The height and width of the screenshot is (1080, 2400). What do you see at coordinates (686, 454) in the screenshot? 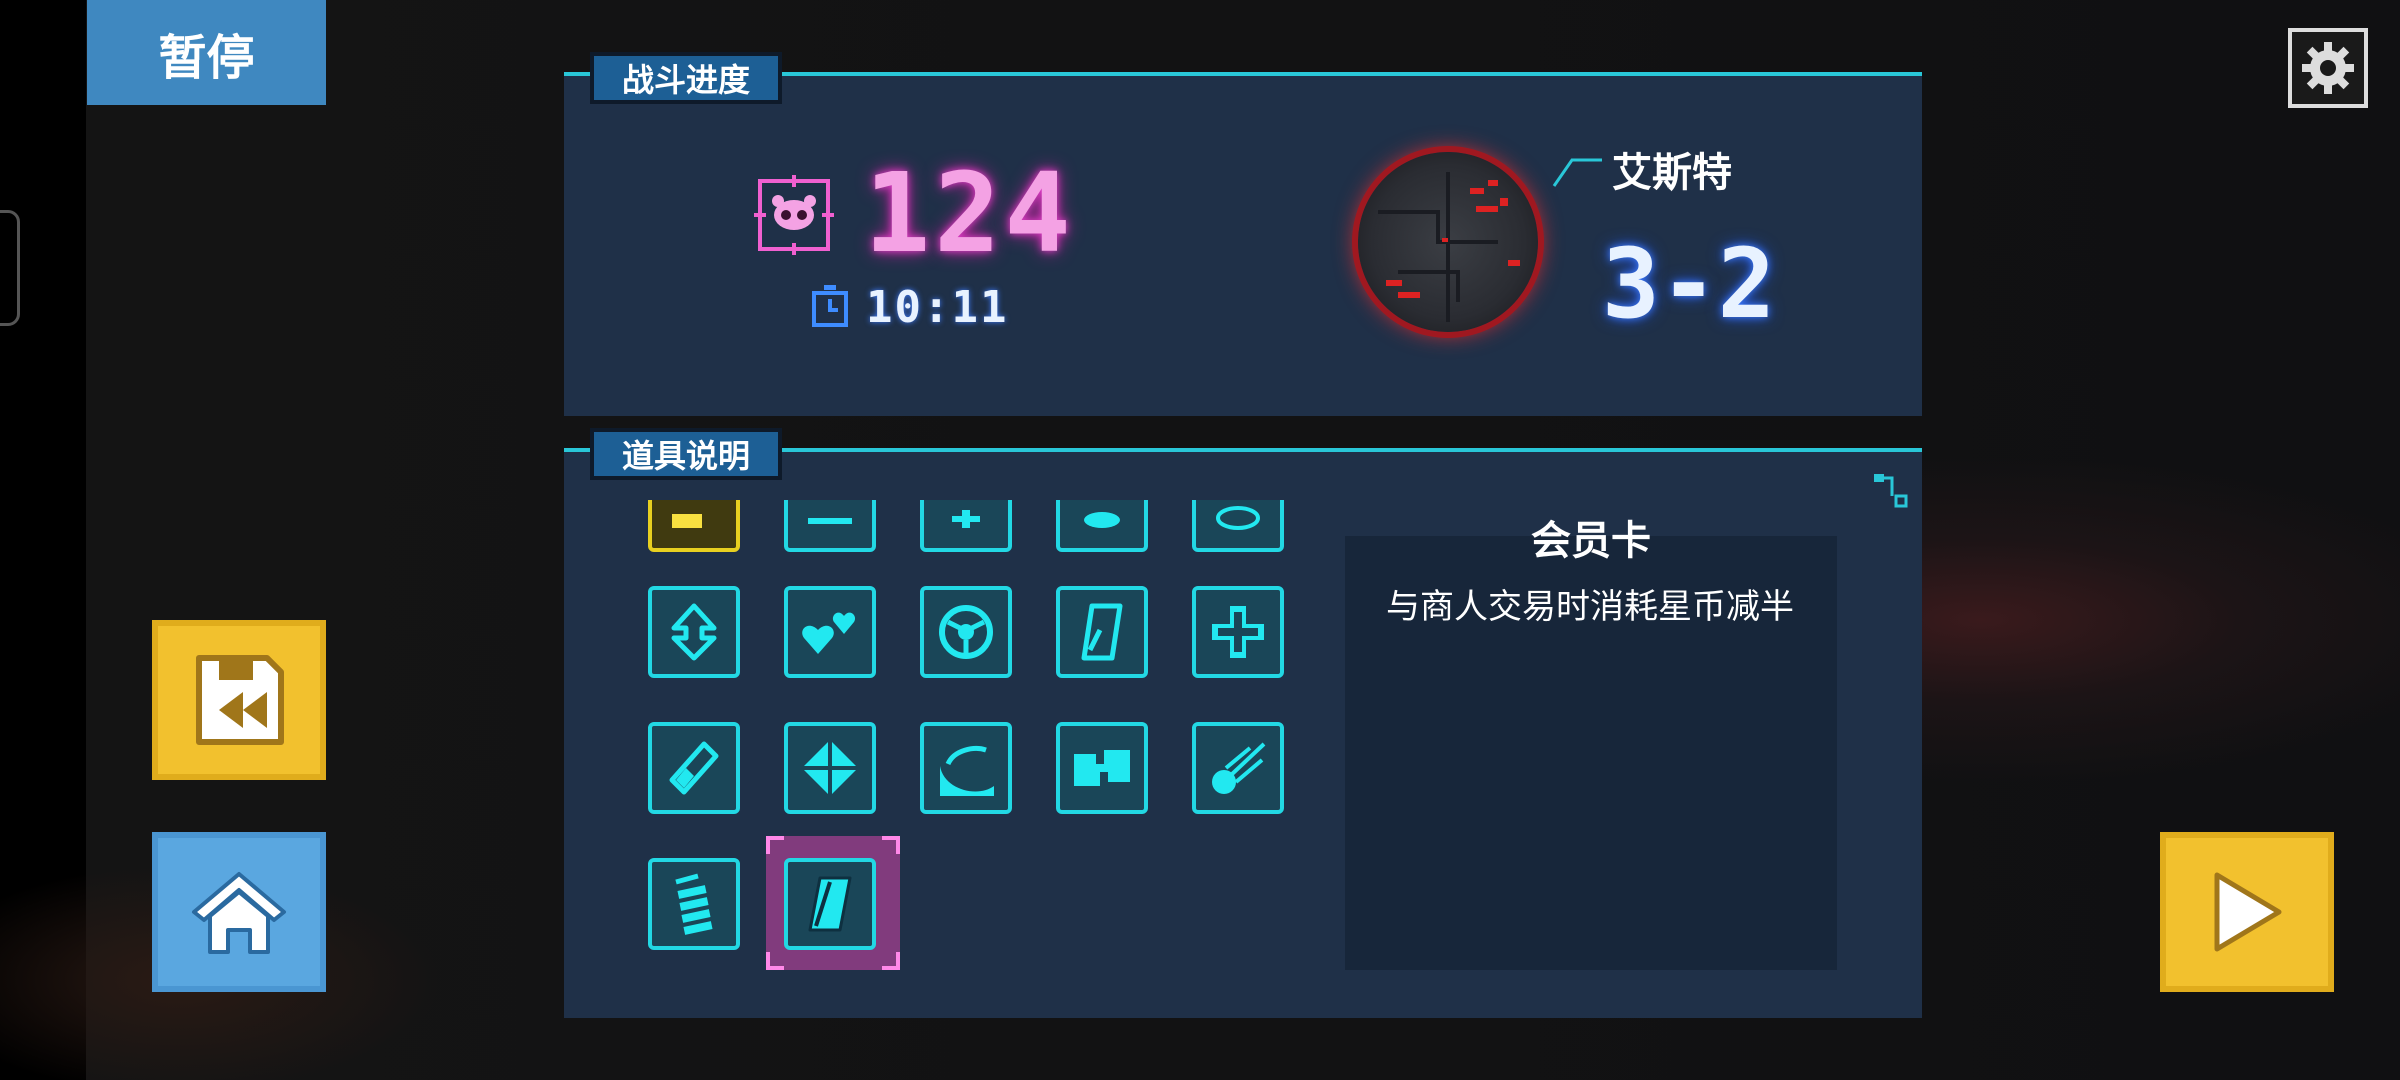
I see `tab-item-description: 道具说明` at bounding box center [686, 454].